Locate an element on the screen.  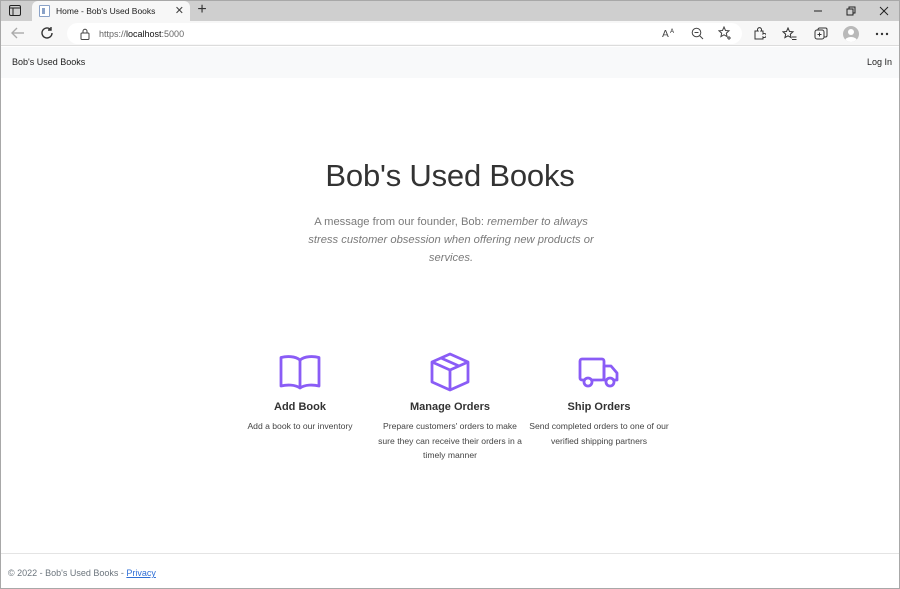
close-tab-icon: ✕ is located at coordinates (179, 11).